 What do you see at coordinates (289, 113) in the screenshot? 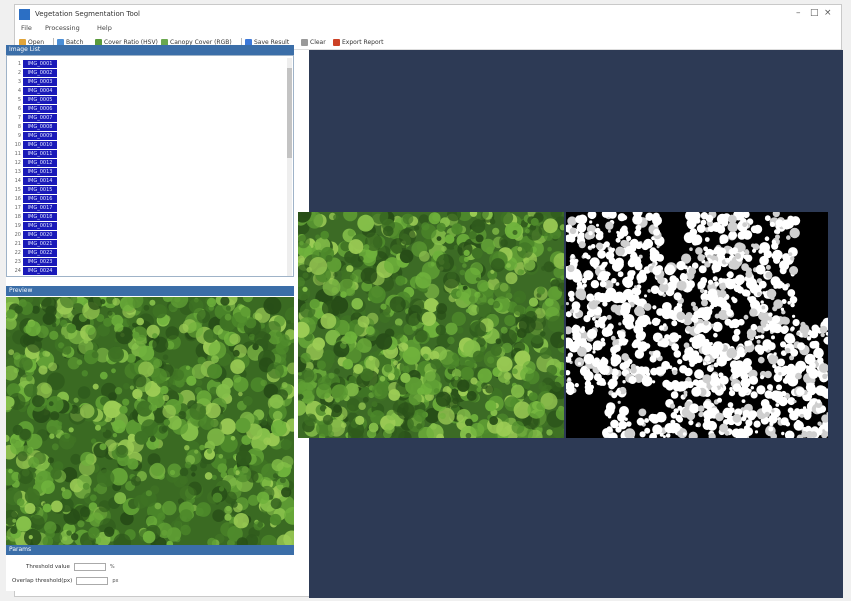
I see `scrollbar-thumb` at bounding box center [289, 113].